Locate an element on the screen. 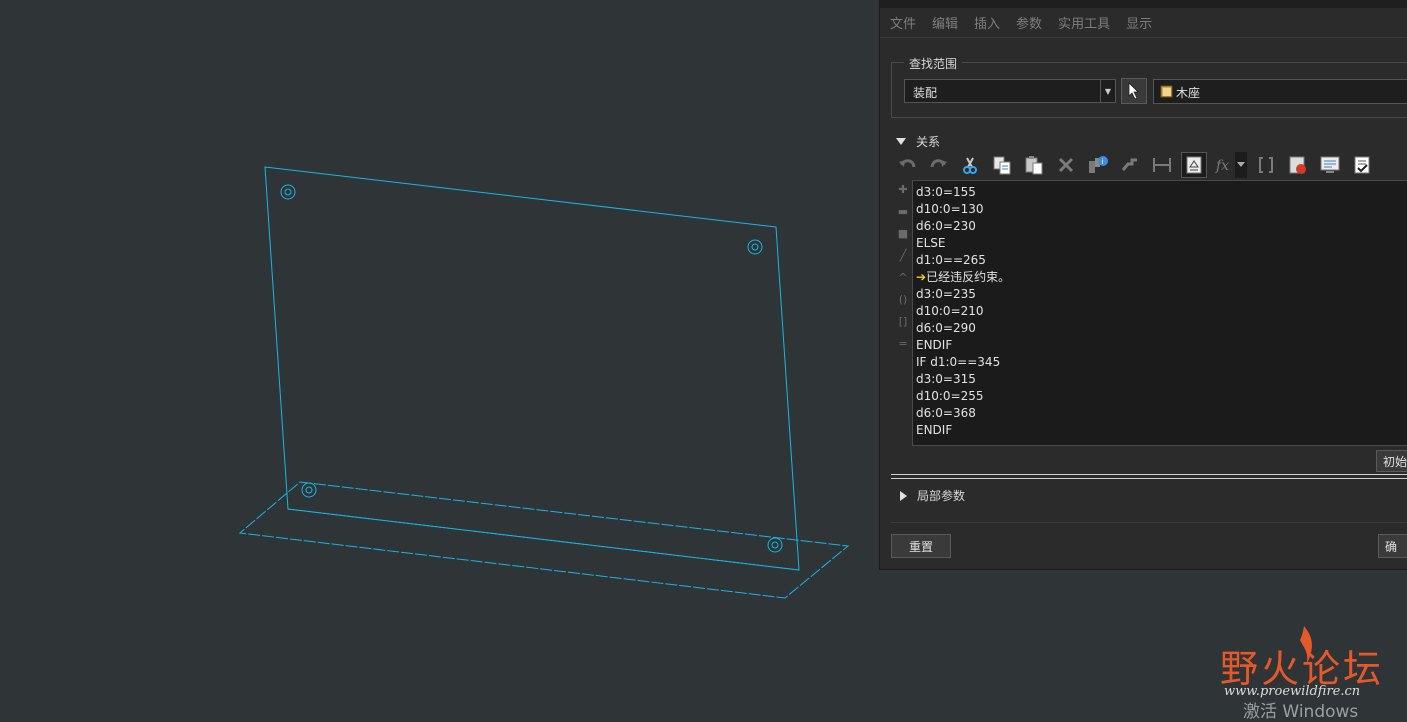  collapse-triangle-icon is located at coordinates (901, 141).